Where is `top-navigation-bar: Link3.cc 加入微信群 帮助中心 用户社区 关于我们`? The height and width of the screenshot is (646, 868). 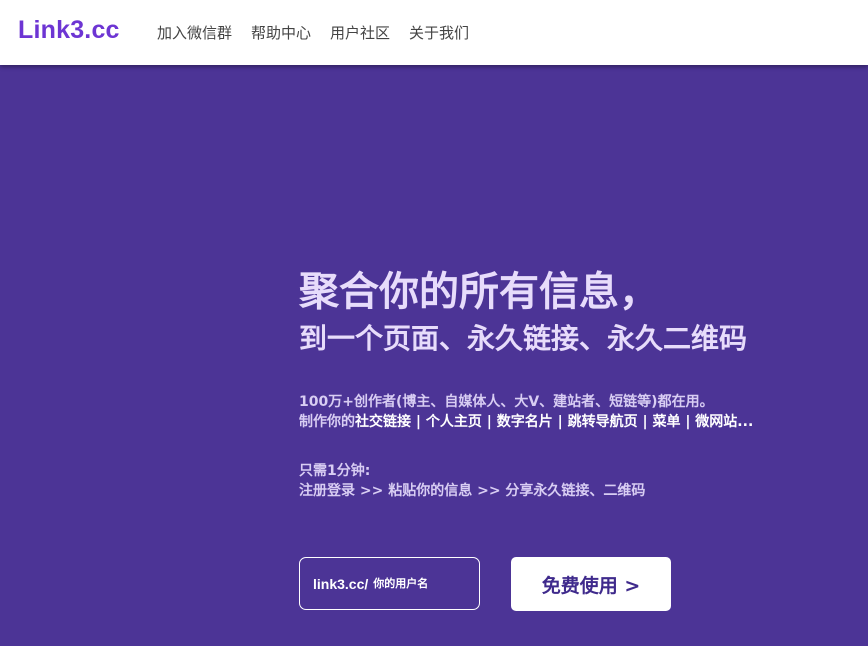 top-navigation-bar: Link3.cc 加入微信群 帮助中心 用户社区 关于我们 is located at coordinates (434, 32).